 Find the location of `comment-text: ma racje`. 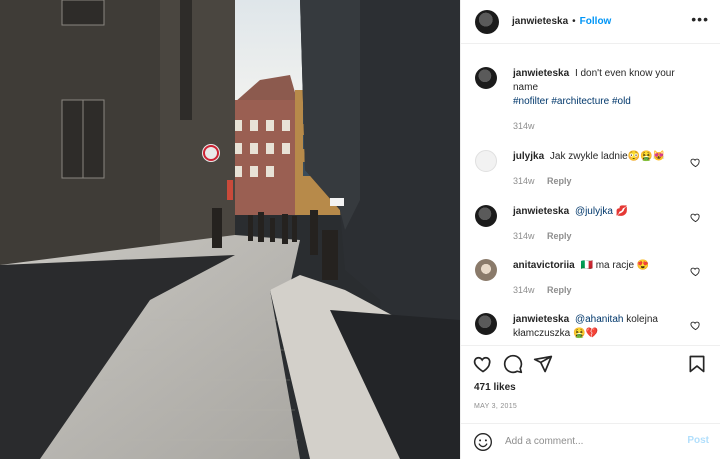

comment-text: ma racje is located at coordinates (615, 265).